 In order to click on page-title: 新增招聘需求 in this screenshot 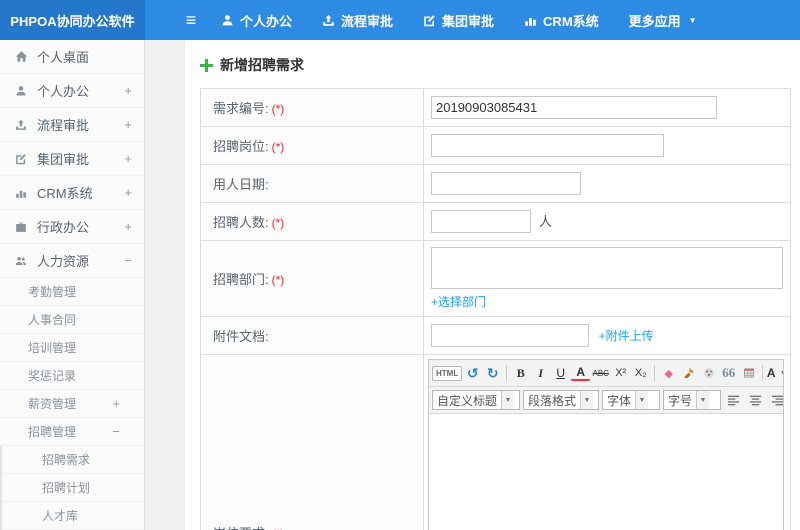, I will do `click(496, 65)`.